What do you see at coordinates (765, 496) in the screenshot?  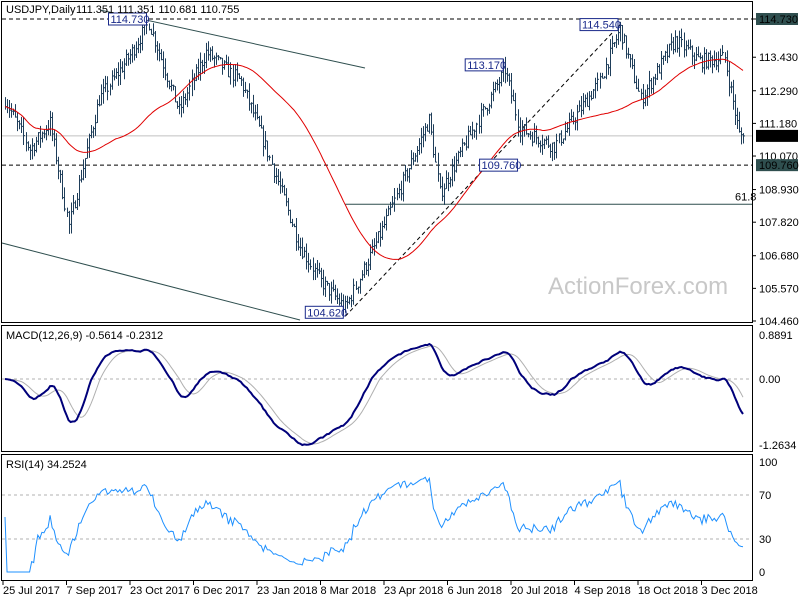 I see `rsi-tick-label: 70` at bounding box center [765, 496].